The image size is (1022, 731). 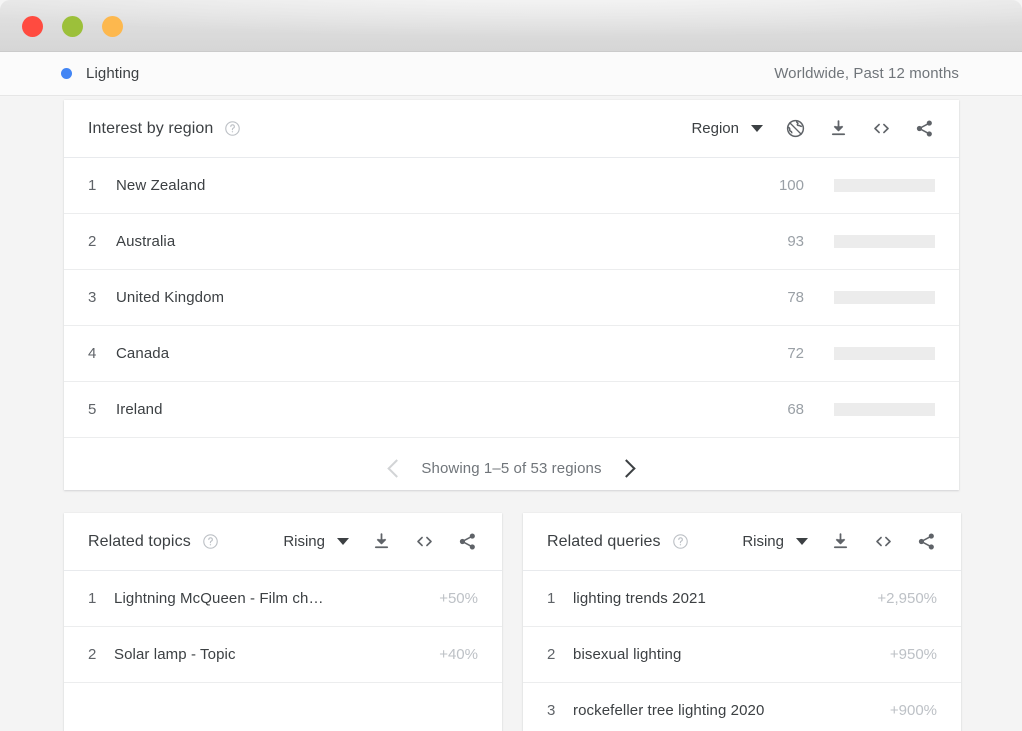 What do you see at coordinates (511, 242) in the screenshot?
I see `table-row: 2 Australia 93` at bounding box center [511, 242].